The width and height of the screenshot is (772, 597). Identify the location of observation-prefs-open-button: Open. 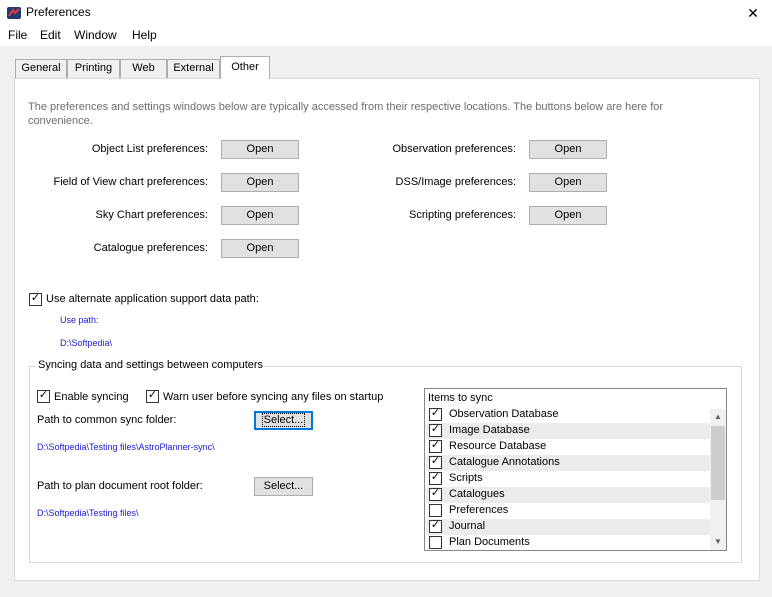
(568, 149).